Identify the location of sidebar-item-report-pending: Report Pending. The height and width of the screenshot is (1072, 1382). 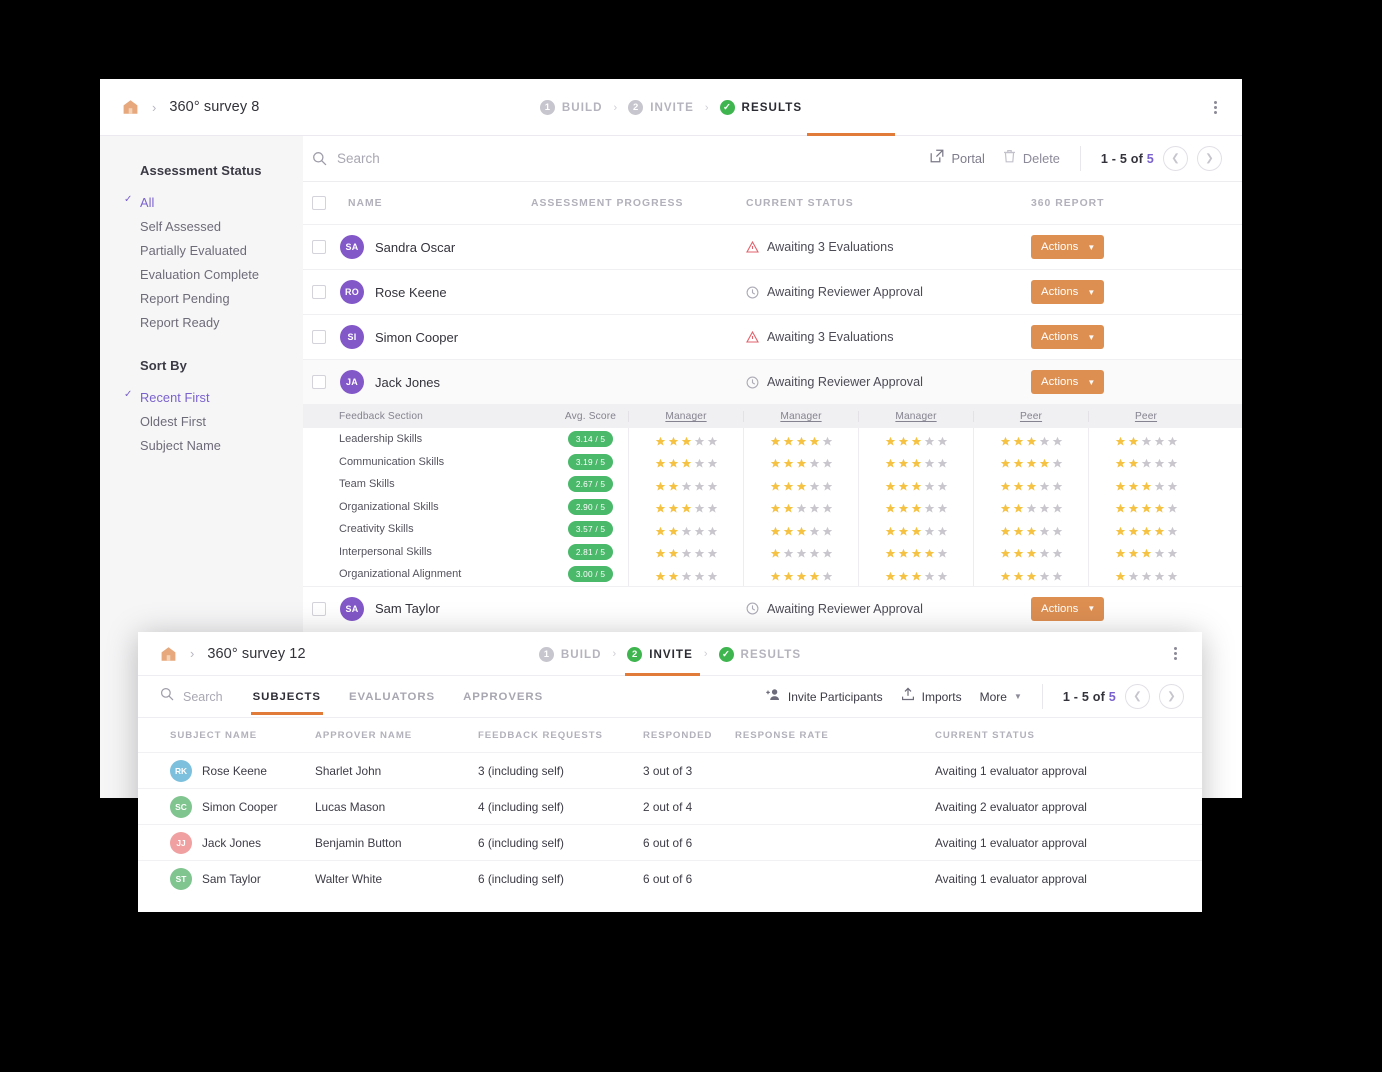
(201, 298).